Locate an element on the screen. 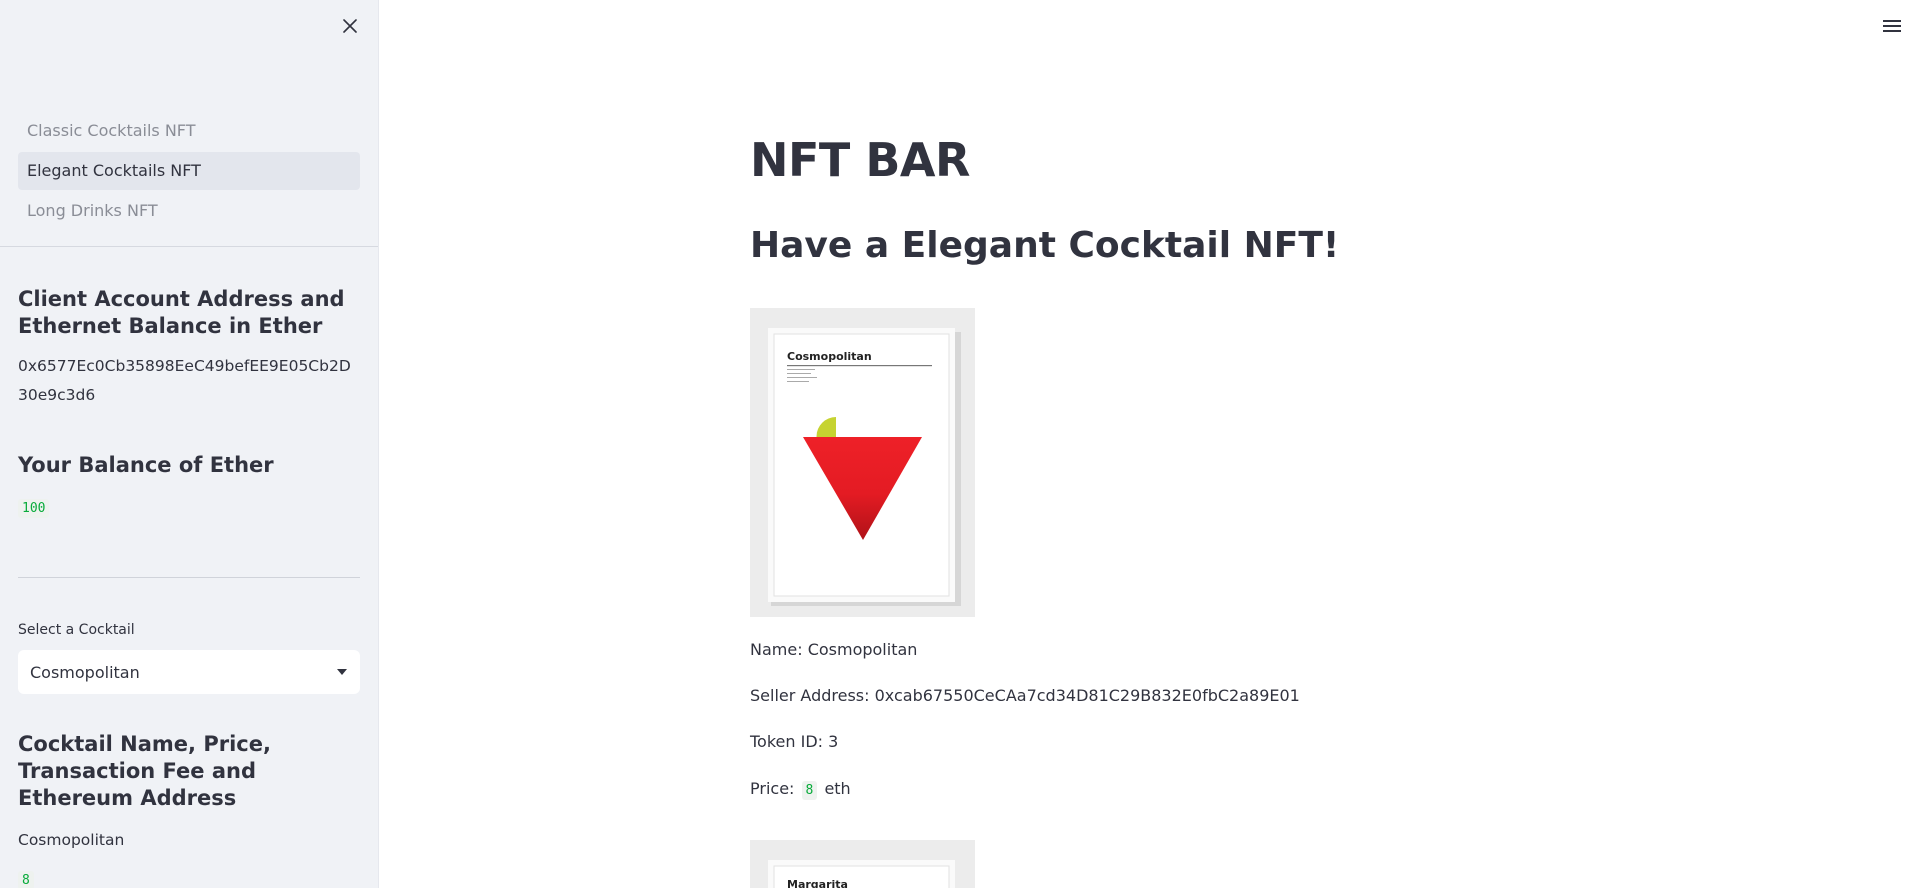  page-subtitle: Have a Elegant Cocktail NFT! is located at coordinates (1045, 245).